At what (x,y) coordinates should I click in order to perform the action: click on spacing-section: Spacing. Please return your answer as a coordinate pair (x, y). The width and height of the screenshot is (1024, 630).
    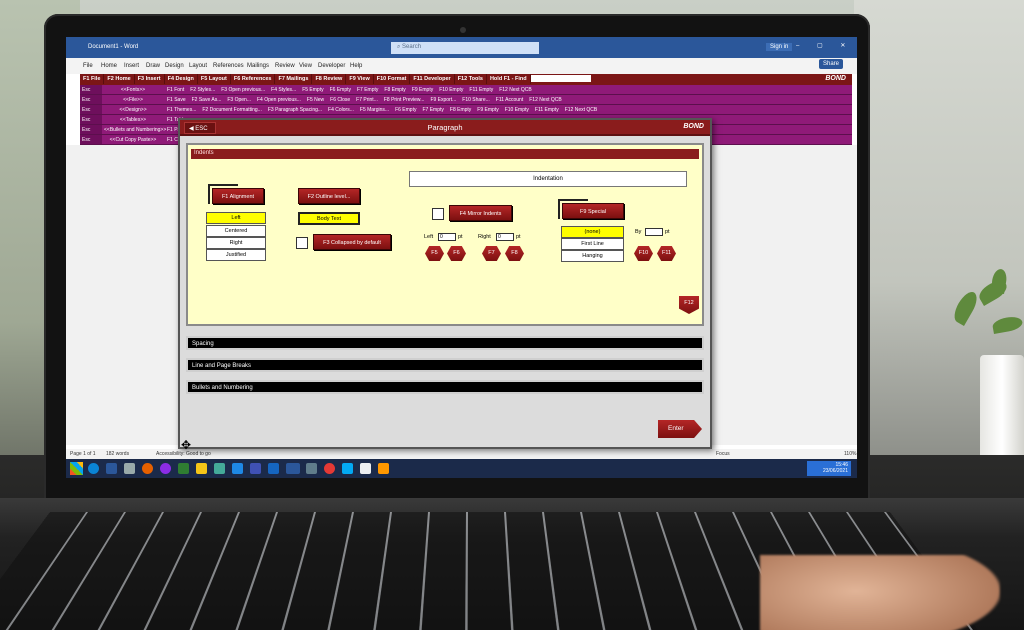
    Looking at the image, I should click on (445, 343).